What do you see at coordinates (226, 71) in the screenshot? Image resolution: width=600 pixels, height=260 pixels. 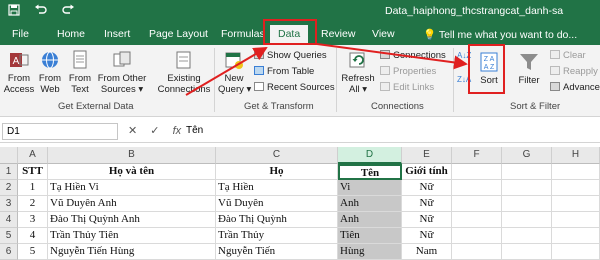 I see `arrow-connections-to-data-tab` at bounding box center [226, 71].